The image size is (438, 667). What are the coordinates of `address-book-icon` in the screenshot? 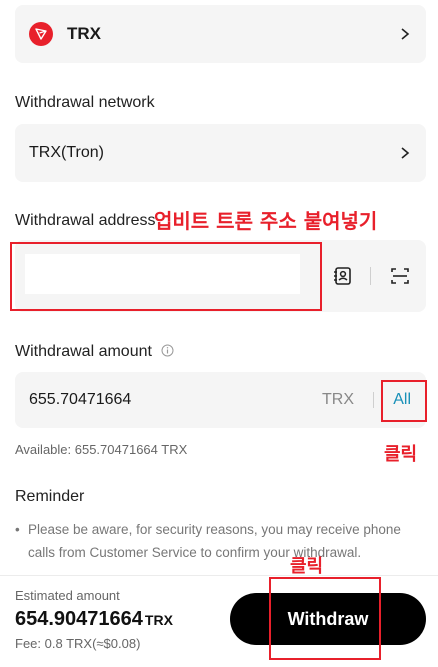 It's located at (343, 276).